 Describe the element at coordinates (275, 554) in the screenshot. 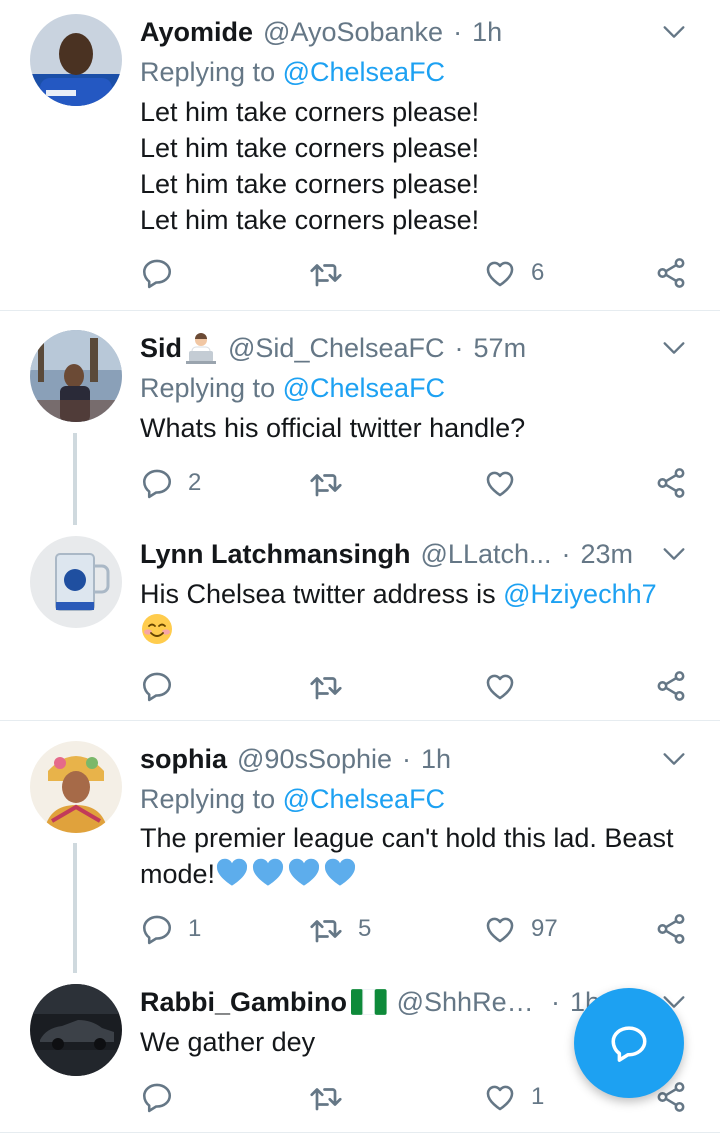

I see `user-name: Lynn Latchmansingh` at that location.